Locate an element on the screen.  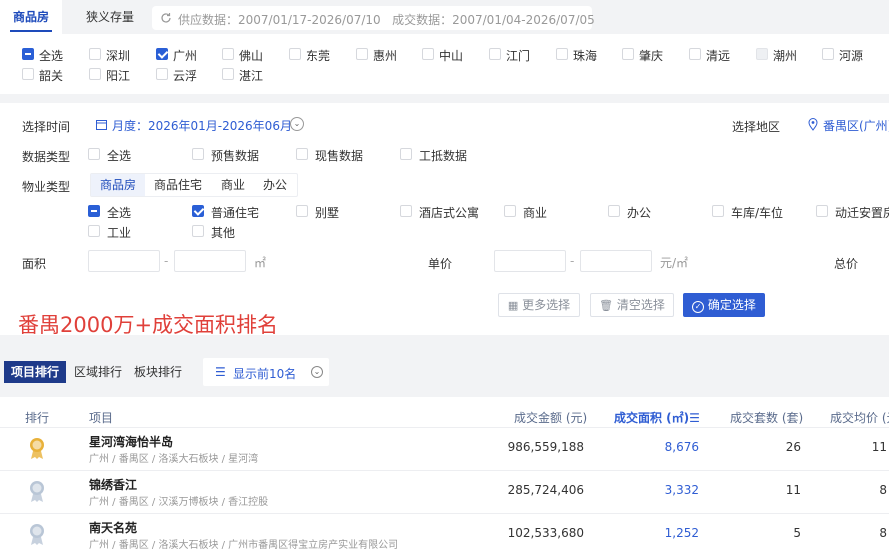
header-avg: 成交均价 (元 is located at coordinates (859, 417).